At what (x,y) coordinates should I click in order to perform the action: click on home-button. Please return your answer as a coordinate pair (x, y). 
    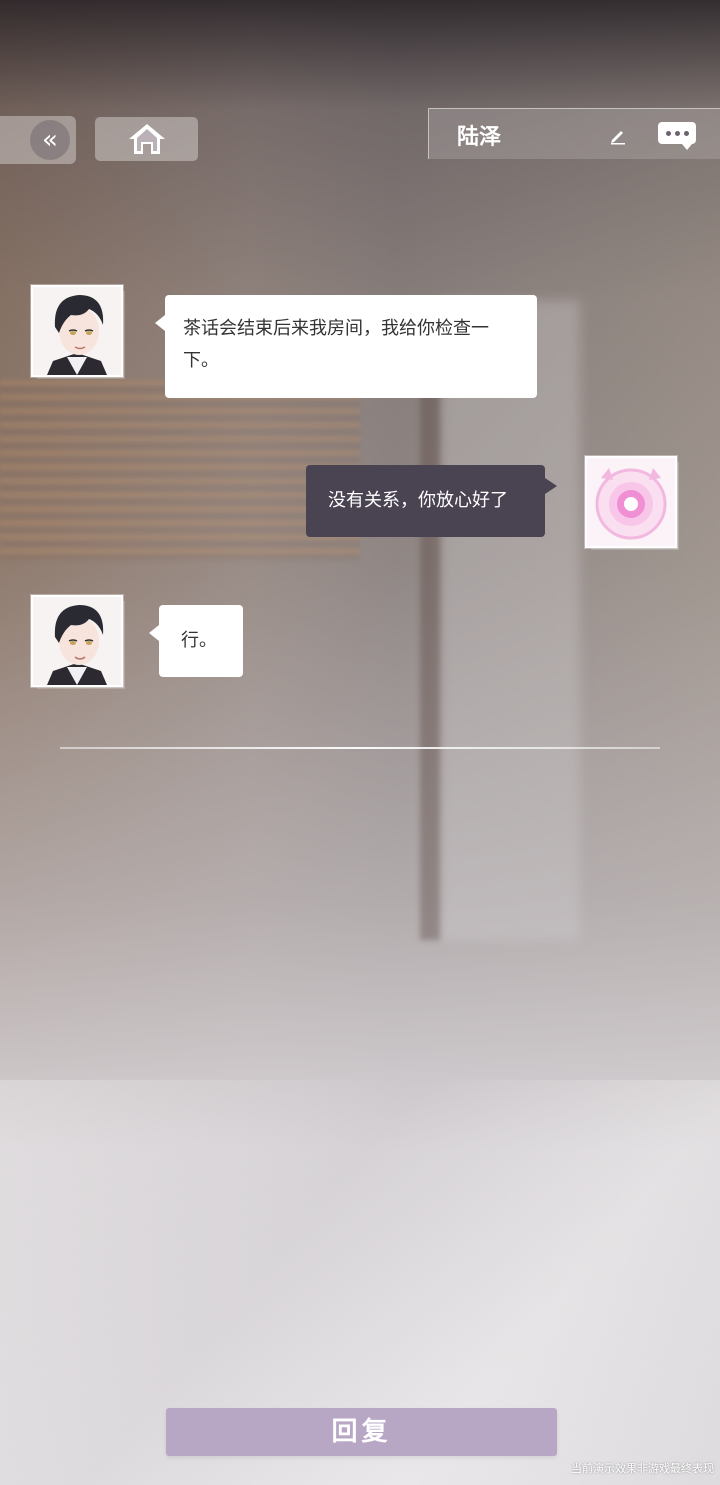
    Looking at the image, I should click on (146, 139).